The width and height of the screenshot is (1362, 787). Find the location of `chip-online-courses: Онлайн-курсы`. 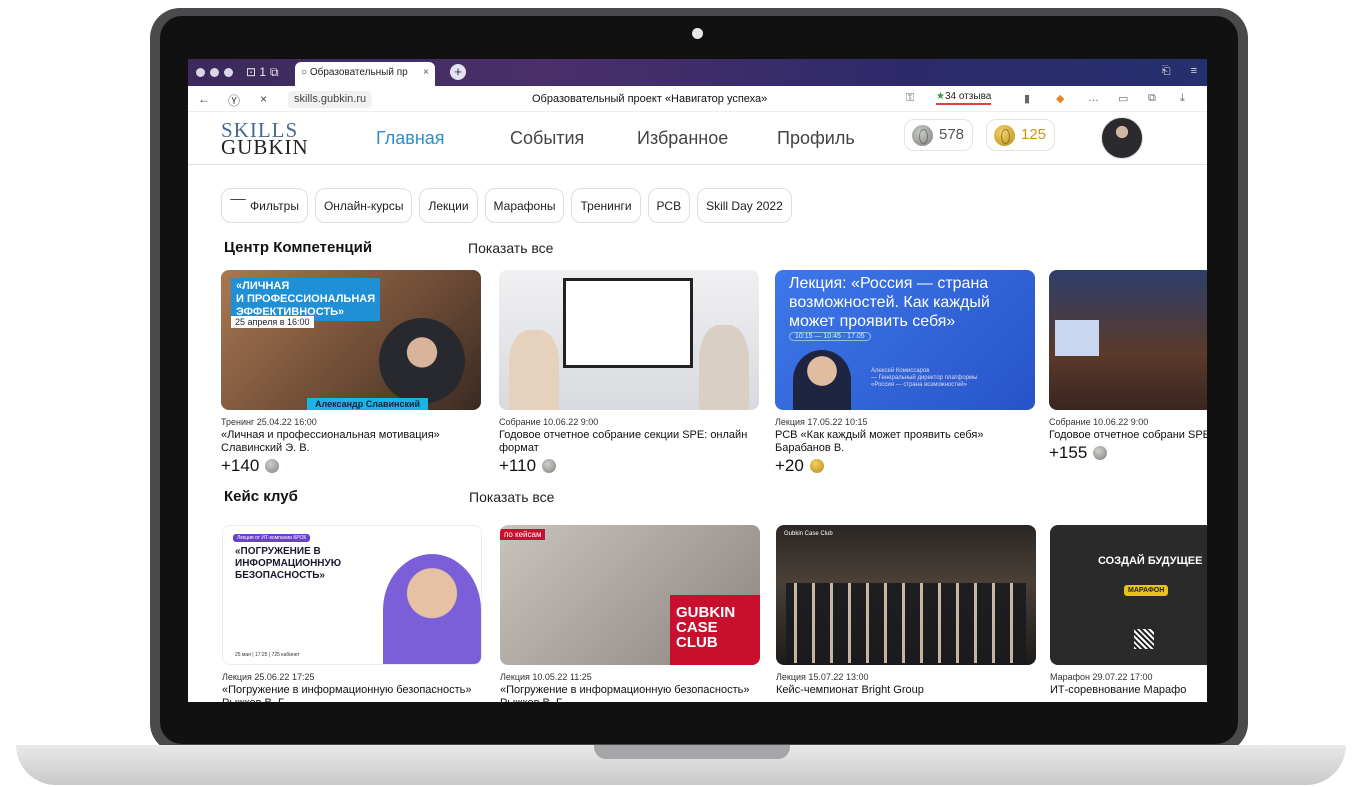

chip-online-courses: Онлайн-курсы is located at coordinates (363, 205).